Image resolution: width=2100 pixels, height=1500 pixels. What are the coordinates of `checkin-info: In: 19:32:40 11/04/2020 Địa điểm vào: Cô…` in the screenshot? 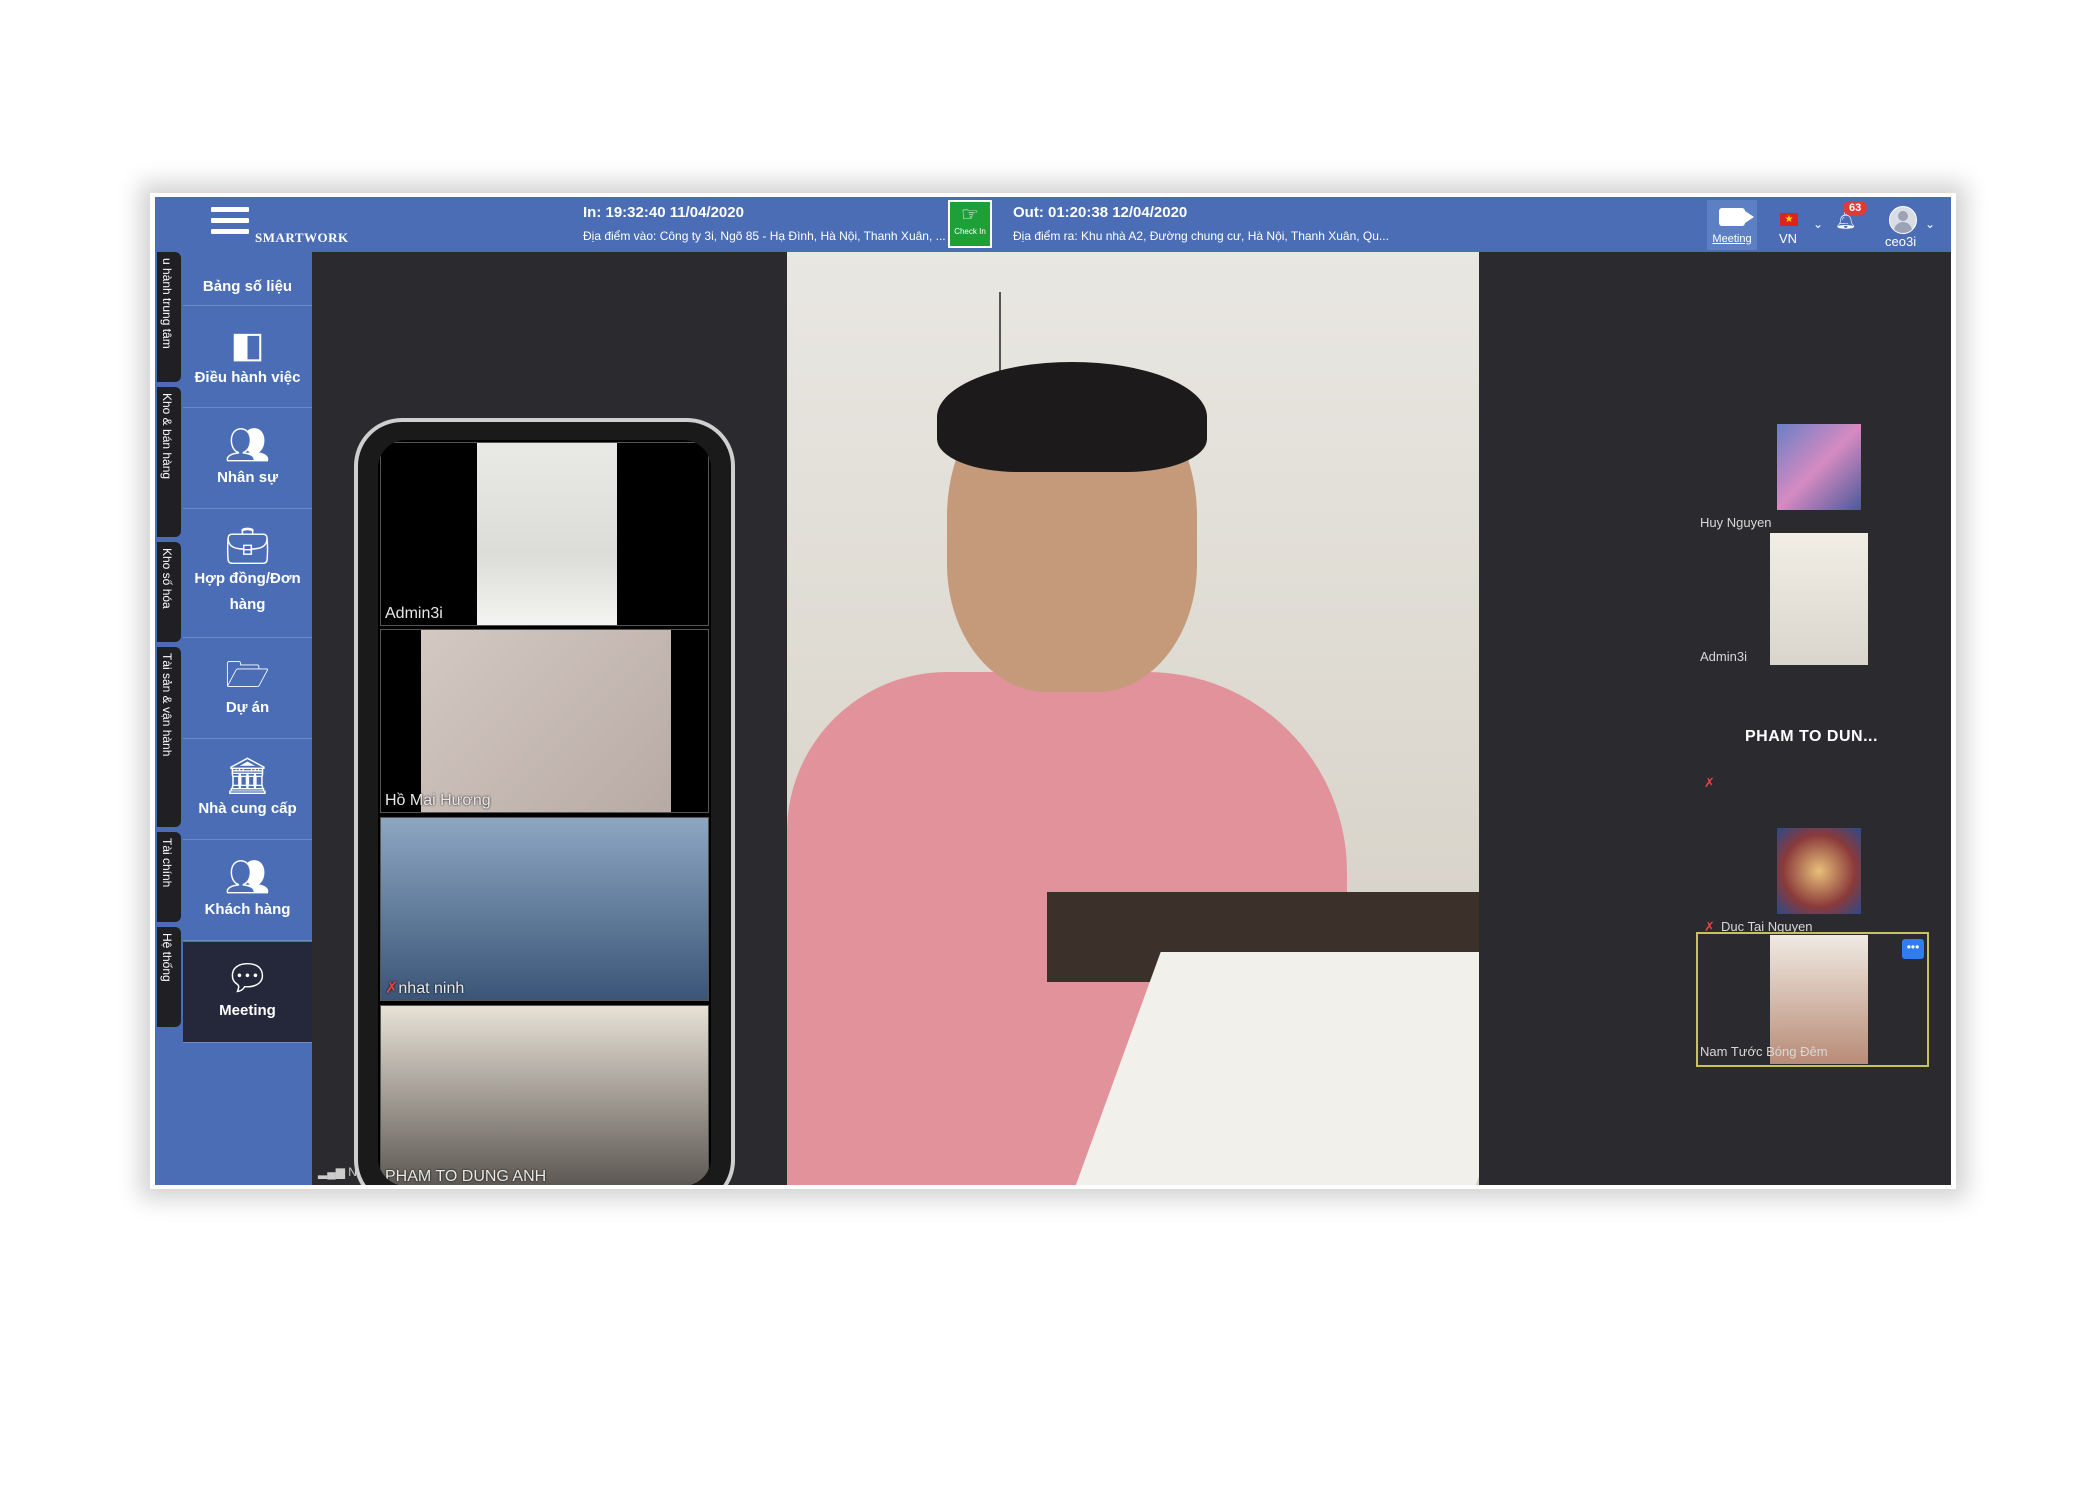 It's located at (764, 223).